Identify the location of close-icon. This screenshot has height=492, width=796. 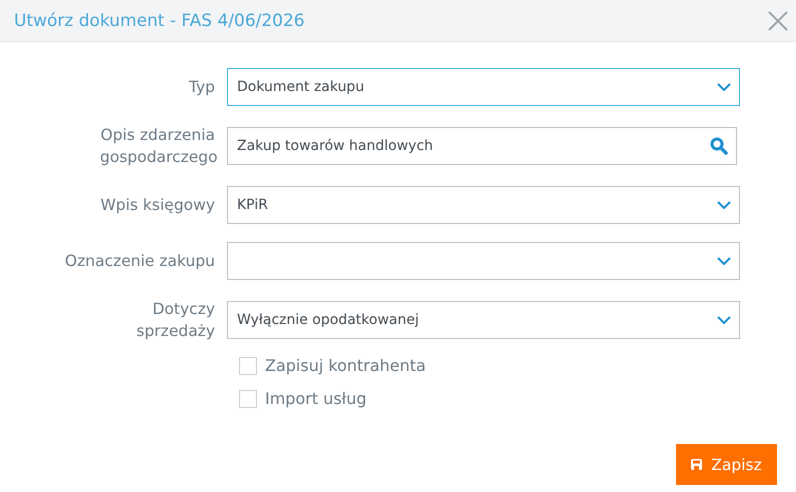
(778, 20).